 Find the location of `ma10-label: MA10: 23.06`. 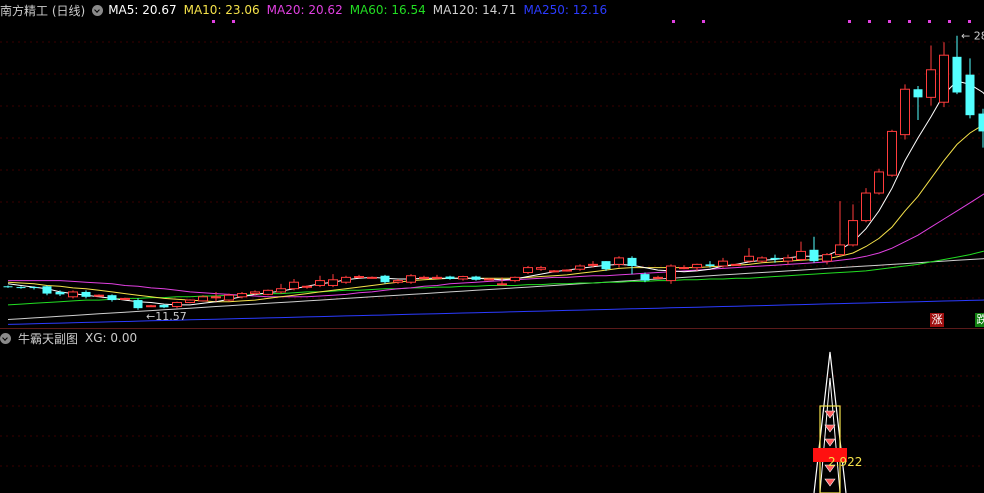

ma10-label: MA10: 23.06 is located at coordinates (221, 10).